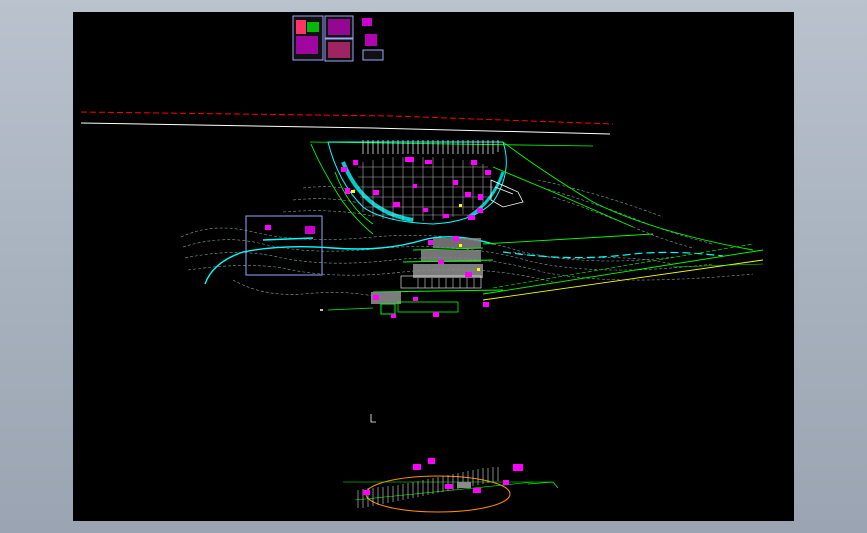 The image size is (867, 533). What do you see at coordinates (507, 193) in the screenshot?
I see `east-building` at bounding box center [507, 193].